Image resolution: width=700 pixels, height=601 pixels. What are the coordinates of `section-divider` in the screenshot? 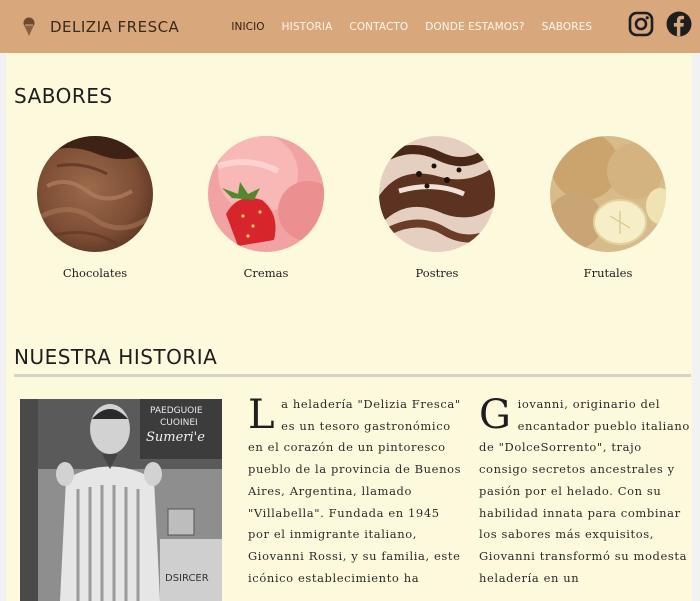 It's located at (352, 375).